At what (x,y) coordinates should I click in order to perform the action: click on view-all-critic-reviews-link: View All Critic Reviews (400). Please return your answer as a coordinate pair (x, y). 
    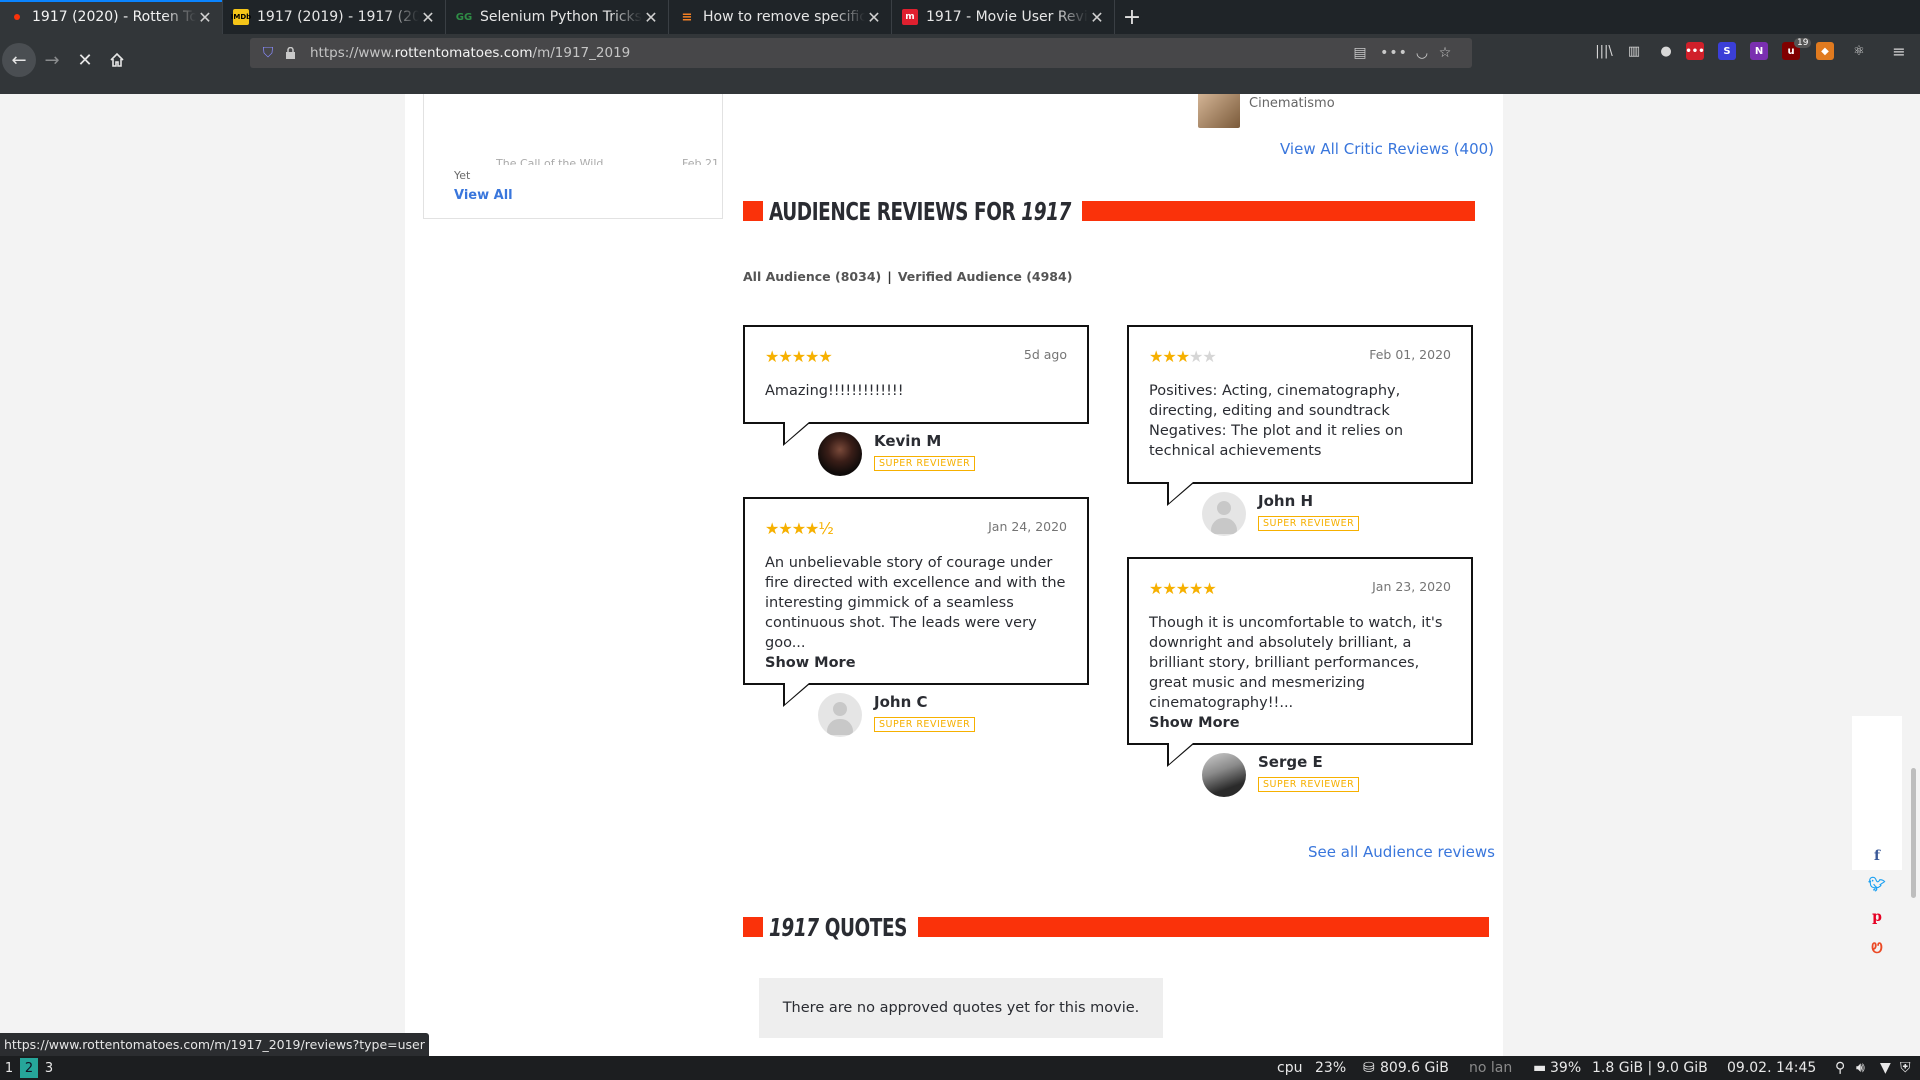
    Looking at the image, I should click on (1387, 149).